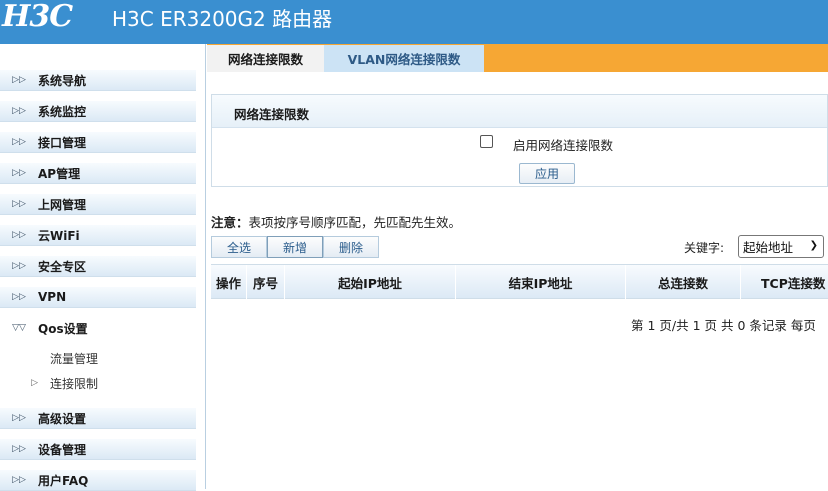 This screenshot has width=828, height=491. Describe the element at coordinates (355, 222) in the screenshot. I see `note-body: 表项按序号顺序匹配，先匹配先生效。` at that location.